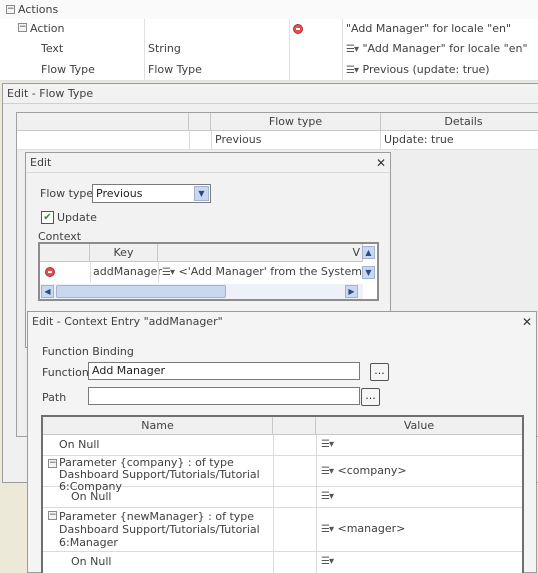  Describe the element at coordinates (175, 69) in the screenshot. I see `row-type: Flow Type` at that location.